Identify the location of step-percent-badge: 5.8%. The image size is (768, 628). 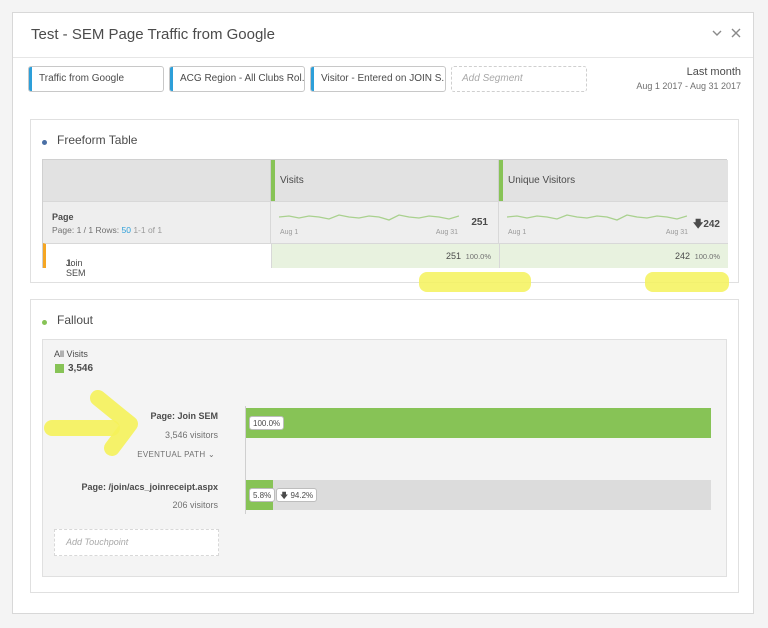
(262, 495).